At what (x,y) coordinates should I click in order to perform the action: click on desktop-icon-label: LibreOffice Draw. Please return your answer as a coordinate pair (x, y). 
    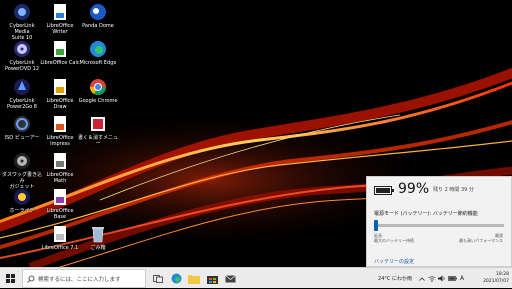
    Looking at the image, I should click on (60, 104).